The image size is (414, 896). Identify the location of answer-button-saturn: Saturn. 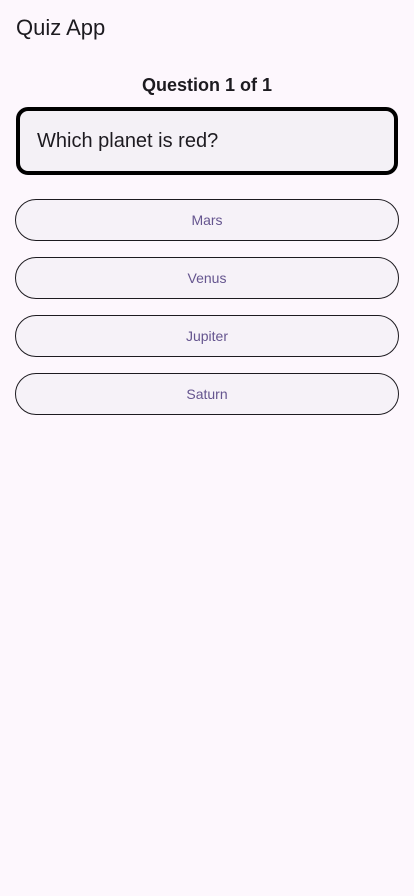
(207, 394).